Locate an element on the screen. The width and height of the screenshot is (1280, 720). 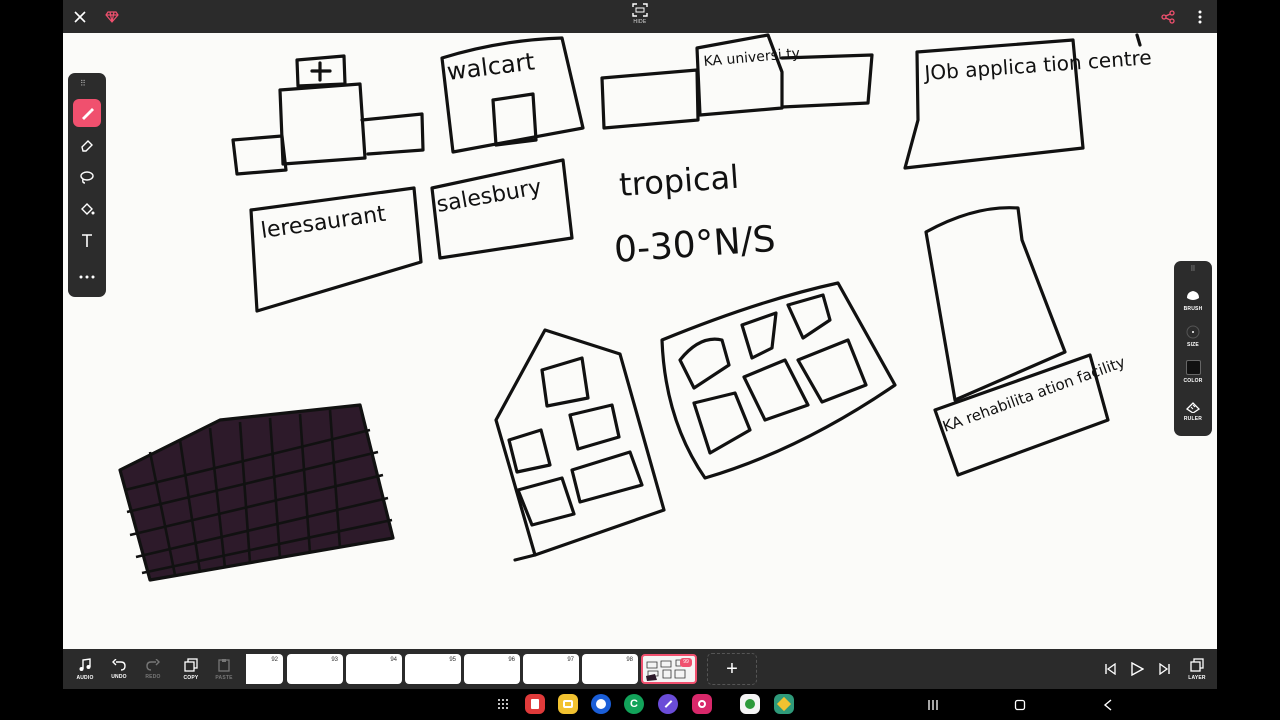
tool-panel: ⠿ is located at coordinates (87, 185).